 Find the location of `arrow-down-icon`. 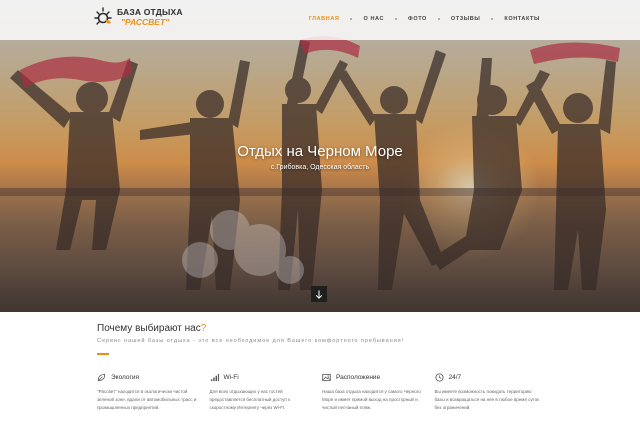

arrow-down-icon is located at coordinates (319, 294).